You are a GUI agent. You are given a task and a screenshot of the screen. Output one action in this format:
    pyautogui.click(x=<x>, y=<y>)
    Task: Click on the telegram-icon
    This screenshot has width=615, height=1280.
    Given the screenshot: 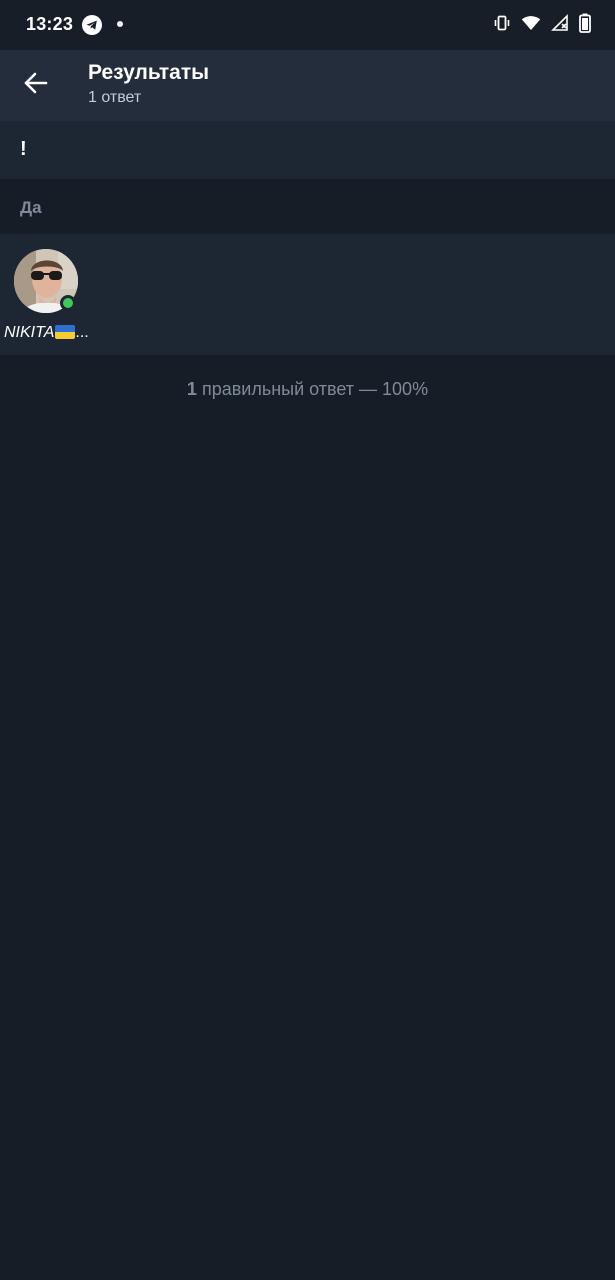 What is the action you would take?
    pyautogui.click(x=92, y=25)
    